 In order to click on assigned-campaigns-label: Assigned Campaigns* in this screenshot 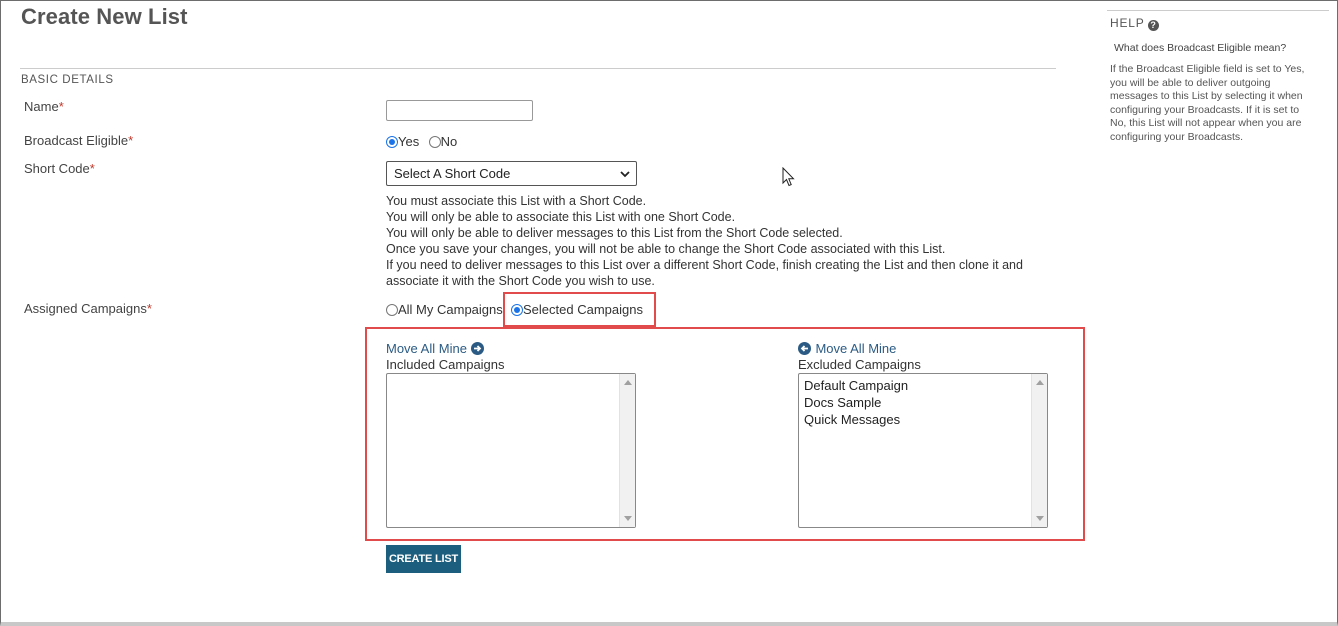, I will do `click(88, 308)`.